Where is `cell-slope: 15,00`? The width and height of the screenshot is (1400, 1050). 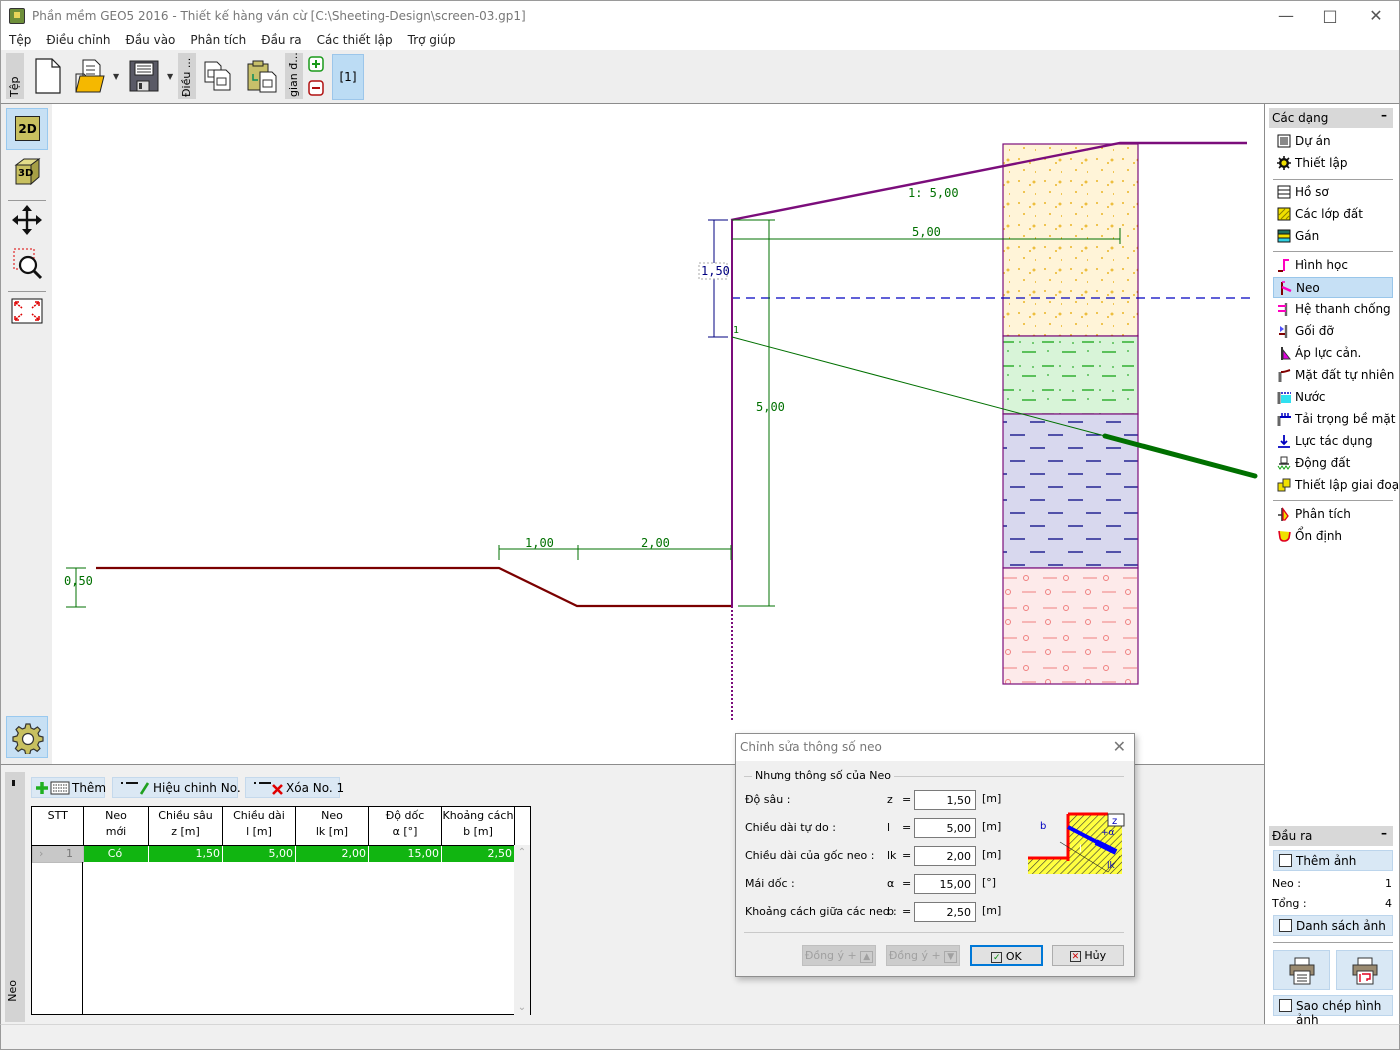
cell-slope: 15,00 is located at coordinates (405, 853).